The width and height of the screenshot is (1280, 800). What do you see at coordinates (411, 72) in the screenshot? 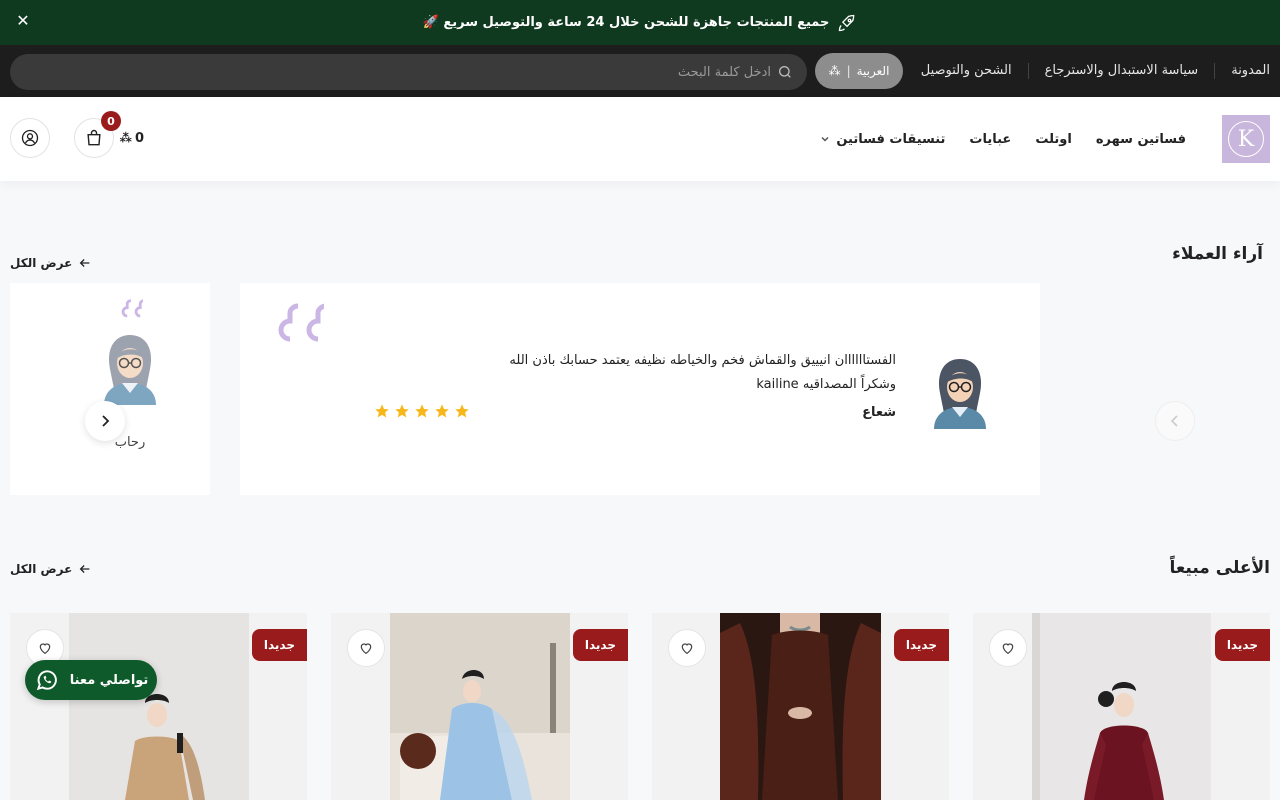
I see `search-input` at bounding box center [411, 72].